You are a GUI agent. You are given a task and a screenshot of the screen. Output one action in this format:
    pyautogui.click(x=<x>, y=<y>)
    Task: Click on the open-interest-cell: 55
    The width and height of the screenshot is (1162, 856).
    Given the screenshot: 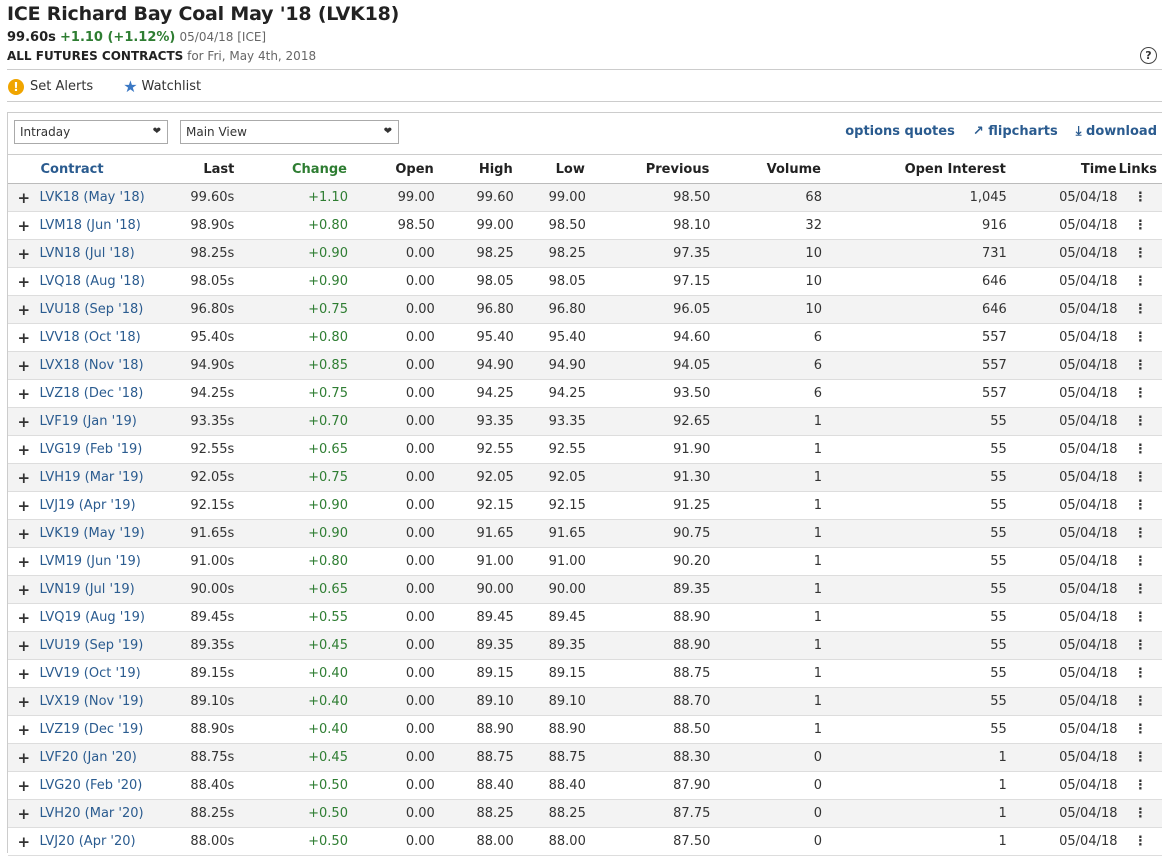 What is the action you would take?
    pyautogui.click(x=914, y=645)
    